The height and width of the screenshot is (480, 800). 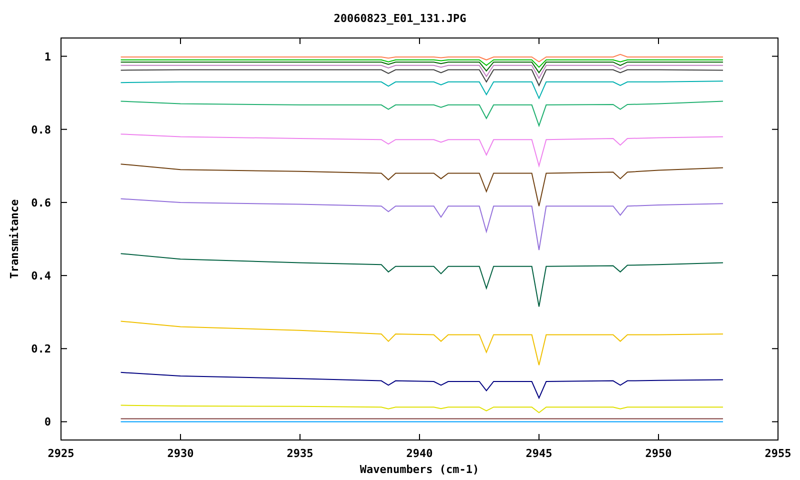 I want to click on tick-label: 2935, so click(x=300, y=453).